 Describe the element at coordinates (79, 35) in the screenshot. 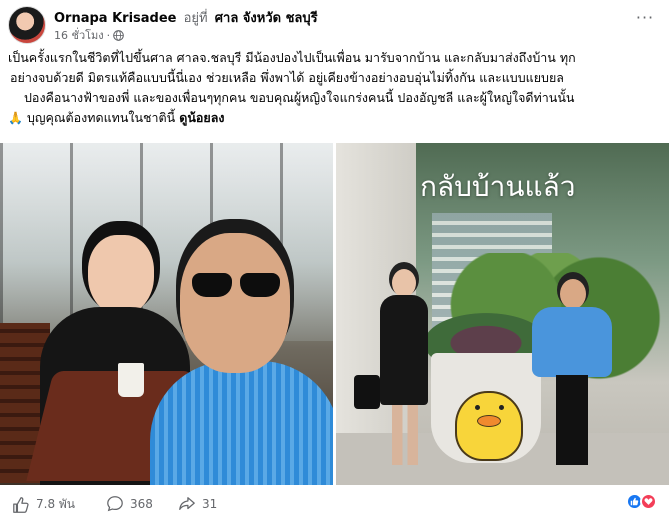

I see `post-time: 16 ชั่วโมง` at that location.